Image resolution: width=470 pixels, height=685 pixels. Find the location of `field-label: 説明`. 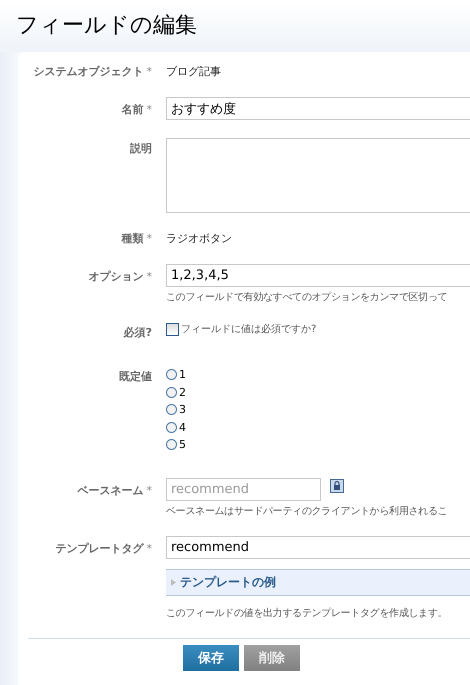

field-label: 説明 is located at coordinates (141, 148).